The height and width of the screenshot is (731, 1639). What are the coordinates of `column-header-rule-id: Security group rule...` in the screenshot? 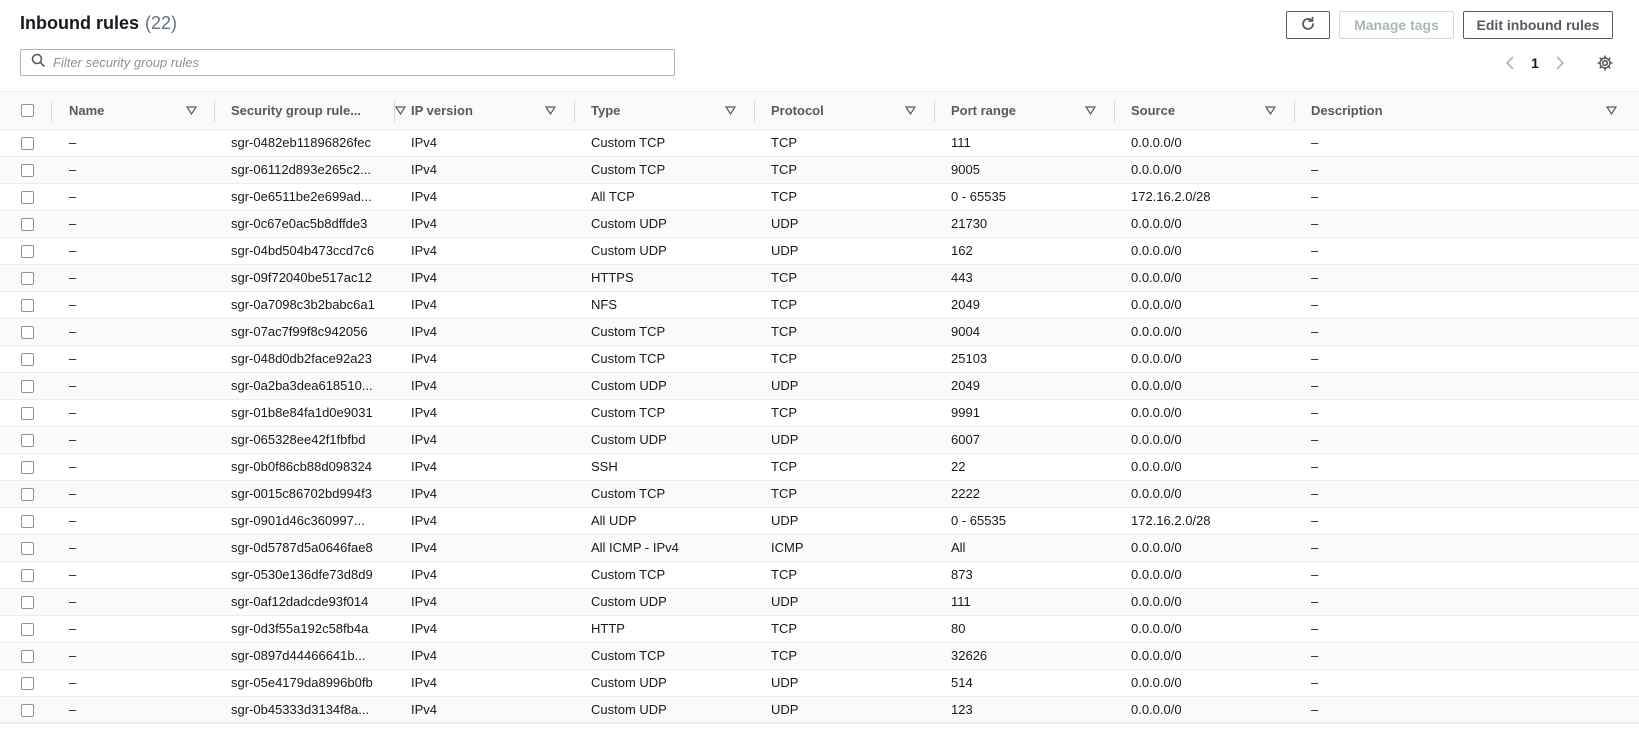 It's located at (318, 110).